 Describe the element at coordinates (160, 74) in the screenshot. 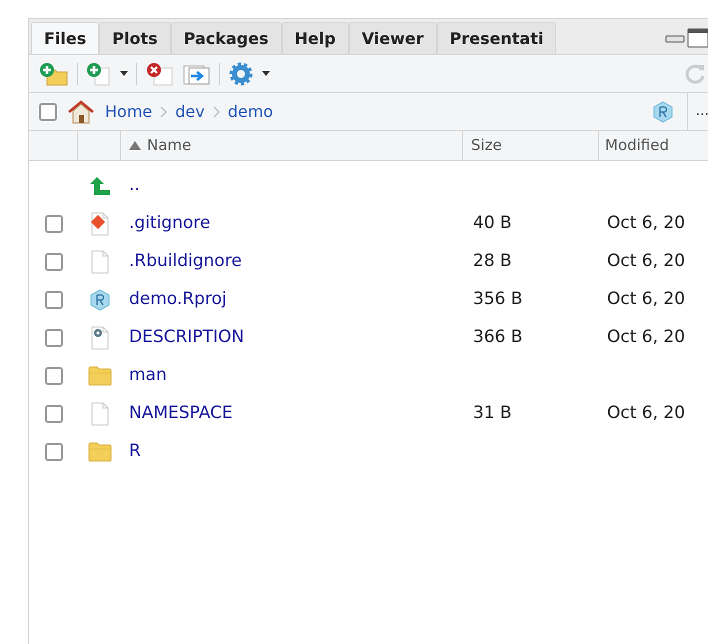

I see `delete-icon` at that location.